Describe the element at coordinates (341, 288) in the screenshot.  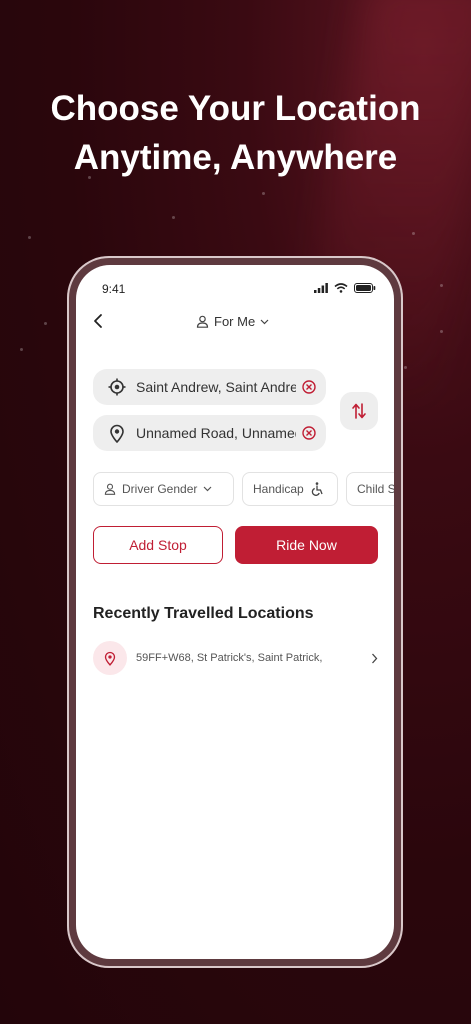
I see `wifi-icon` at that location.